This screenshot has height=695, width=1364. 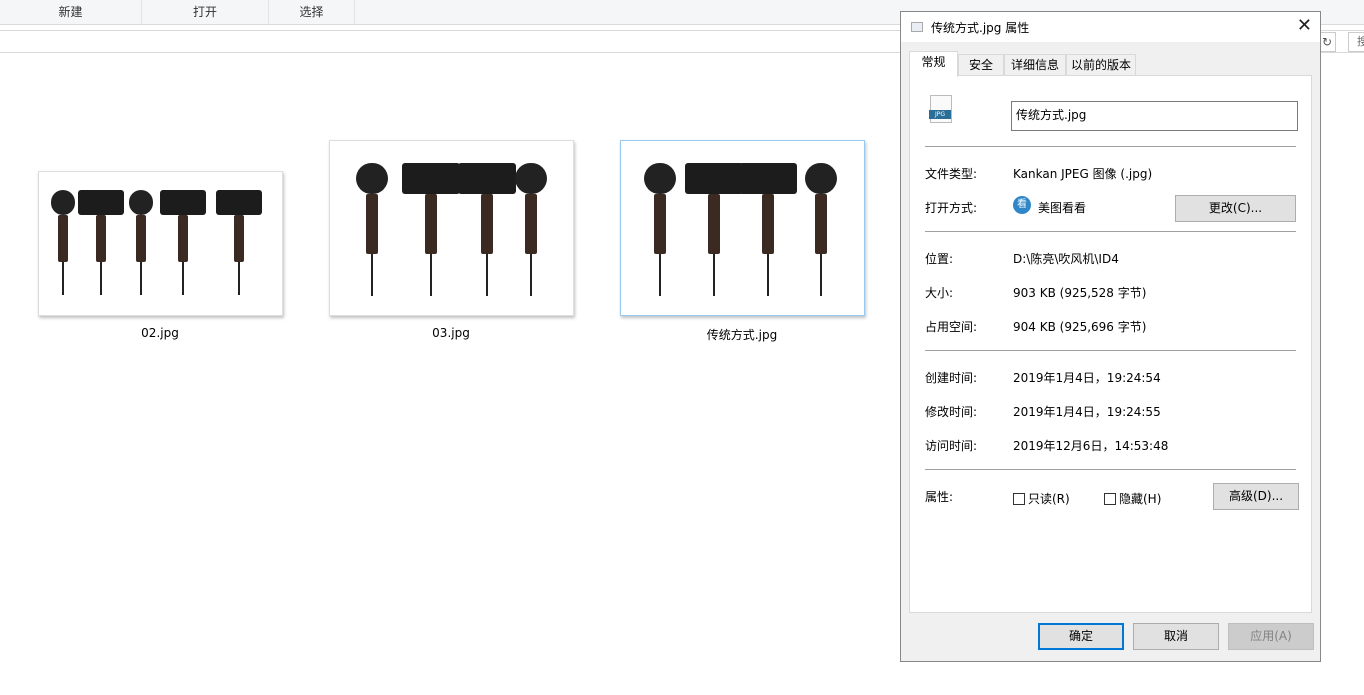 I want to click on search-input: 搜, so click(x=1356, y=42).